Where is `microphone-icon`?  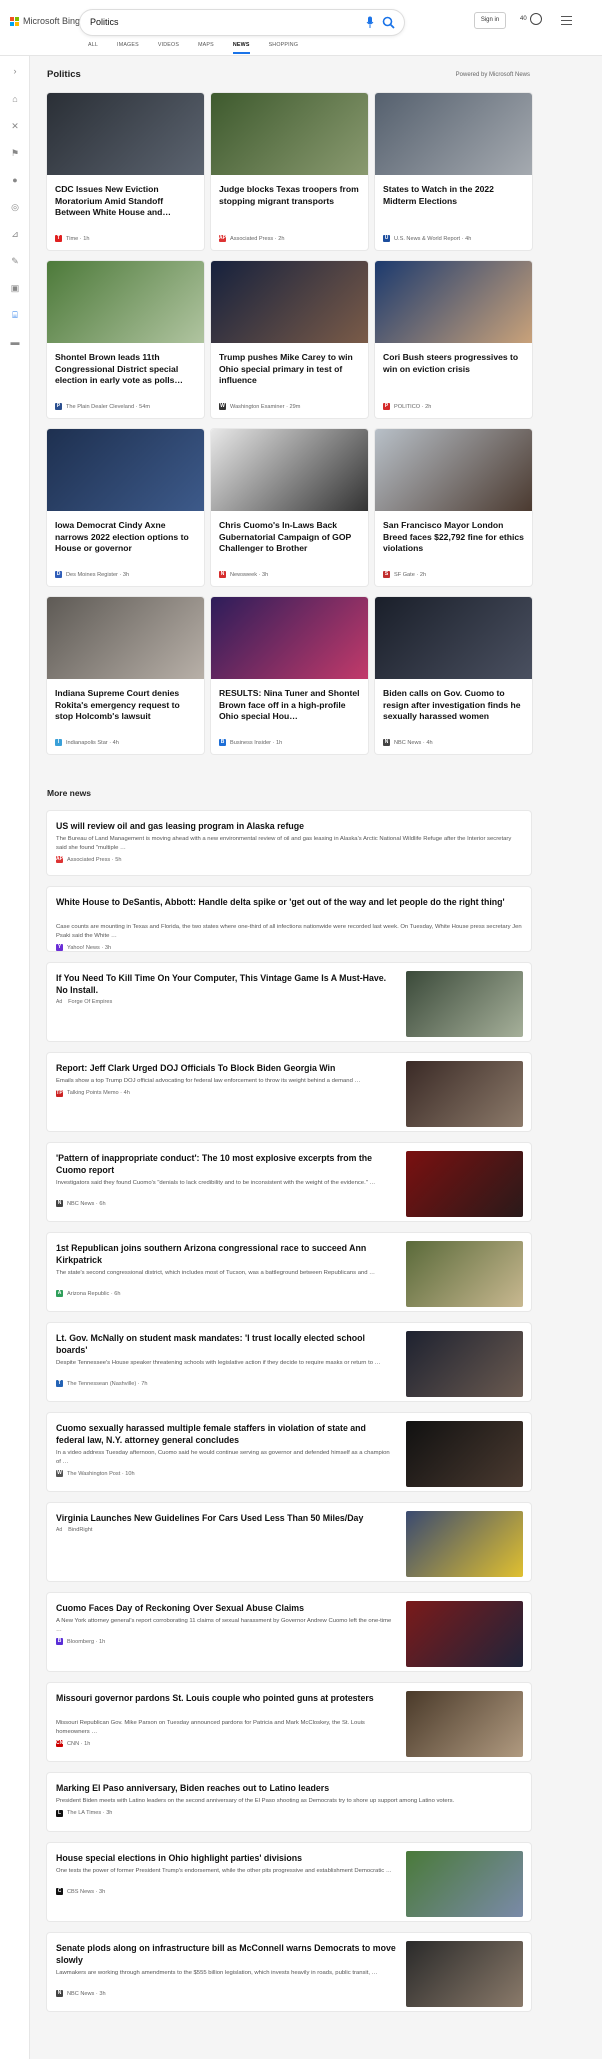 microphone-icon is located at coordinates (370, 22).